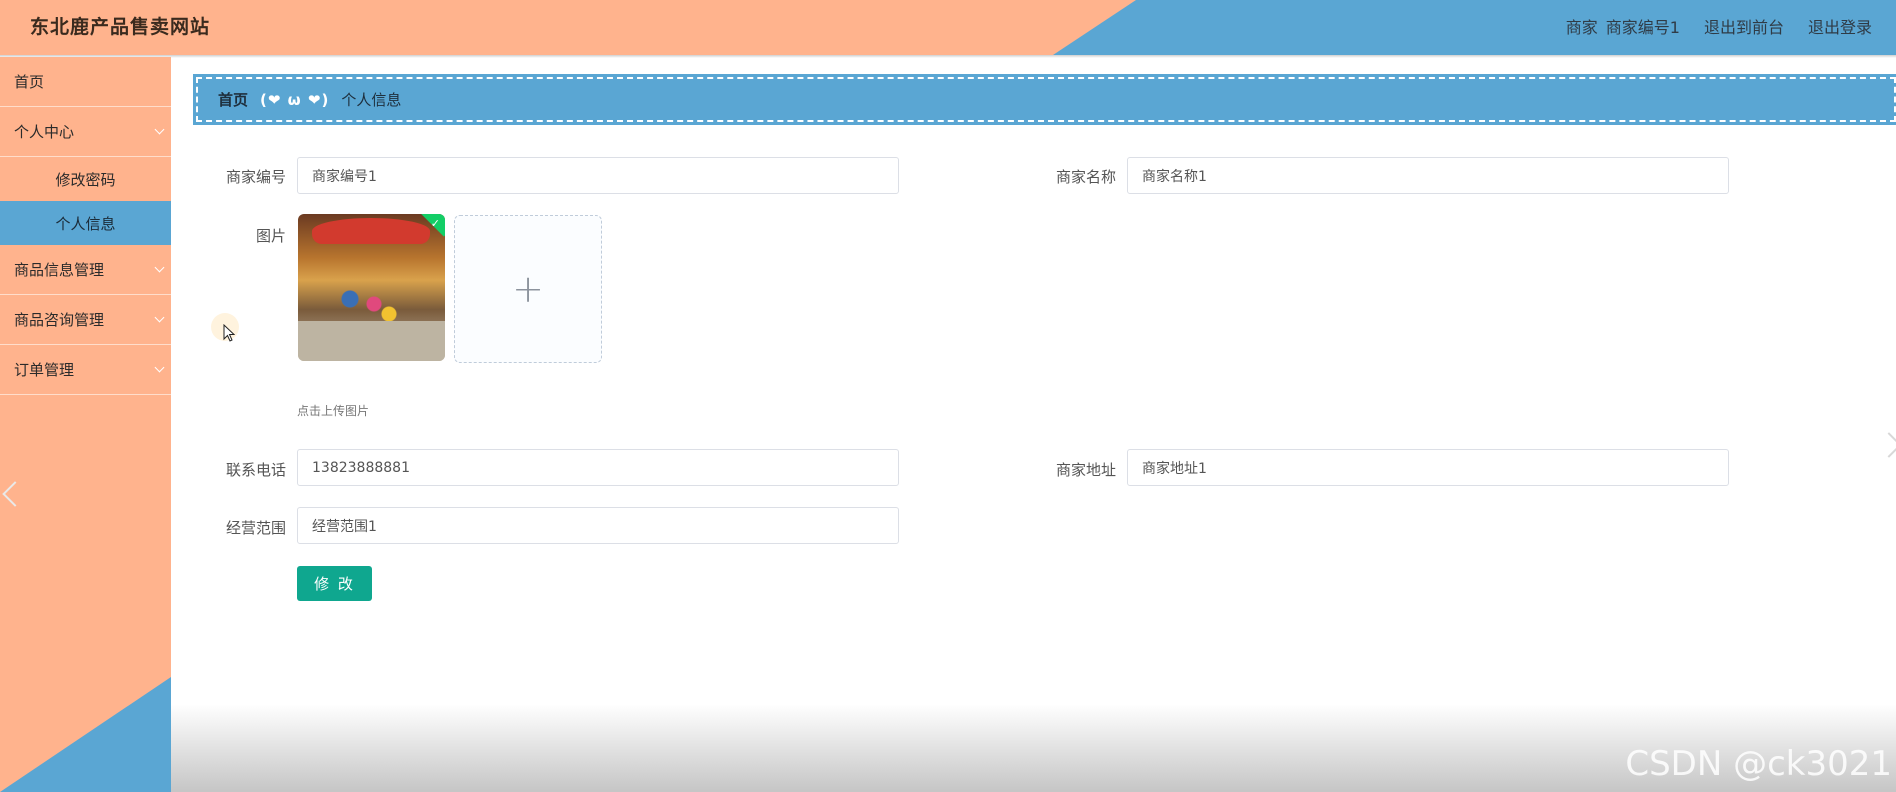 The width and height of the screenshot is (1896, 792). What do you see at coordinates (371, 287) in the screenshot?
I see `uploaded-image-thumbnail: ✓` at bounding box center [371, 287].